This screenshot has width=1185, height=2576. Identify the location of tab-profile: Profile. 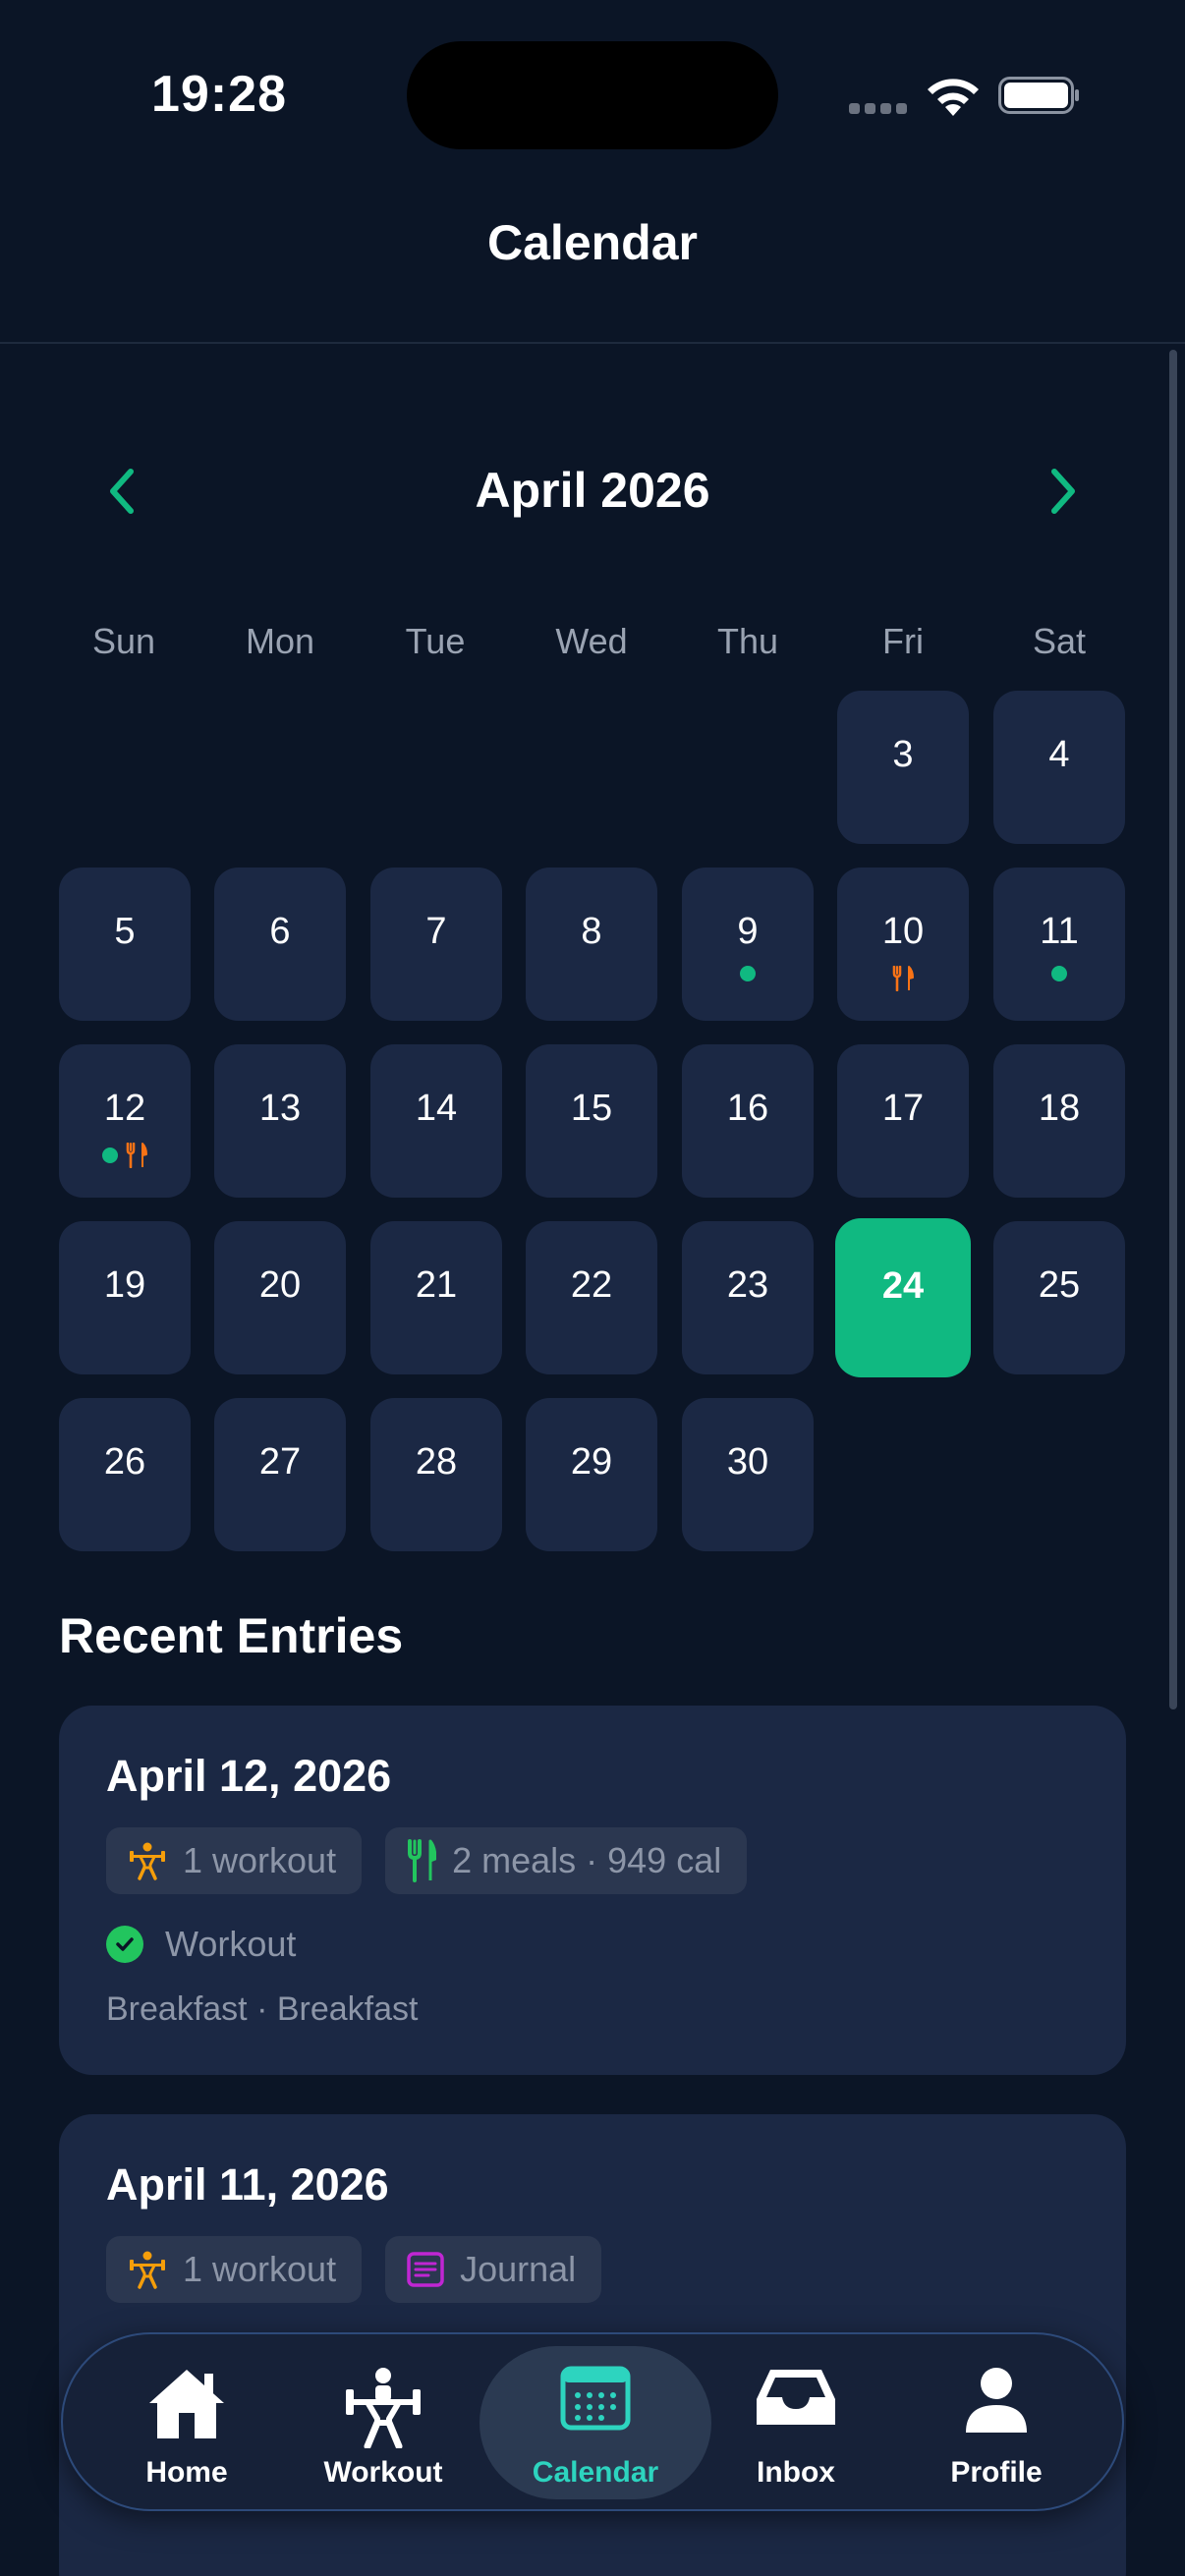
(997, 2422).